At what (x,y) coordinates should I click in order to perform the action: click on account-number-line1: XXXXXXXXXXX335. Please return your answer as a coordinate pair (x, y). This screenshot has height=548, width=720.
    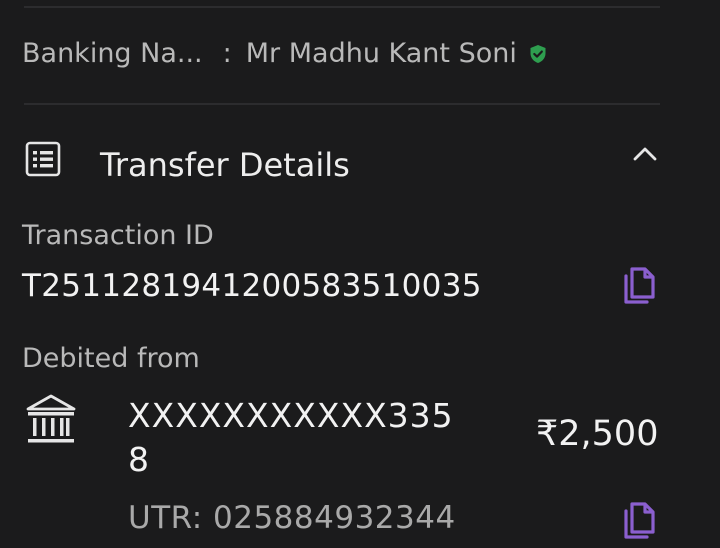
    Looking at the image, I should click on (291, 415).